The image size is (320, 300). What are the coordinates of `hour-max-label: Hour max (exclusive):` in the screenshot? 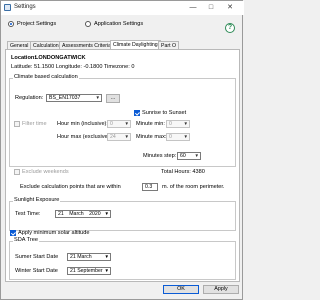 It's located at (84, 137).